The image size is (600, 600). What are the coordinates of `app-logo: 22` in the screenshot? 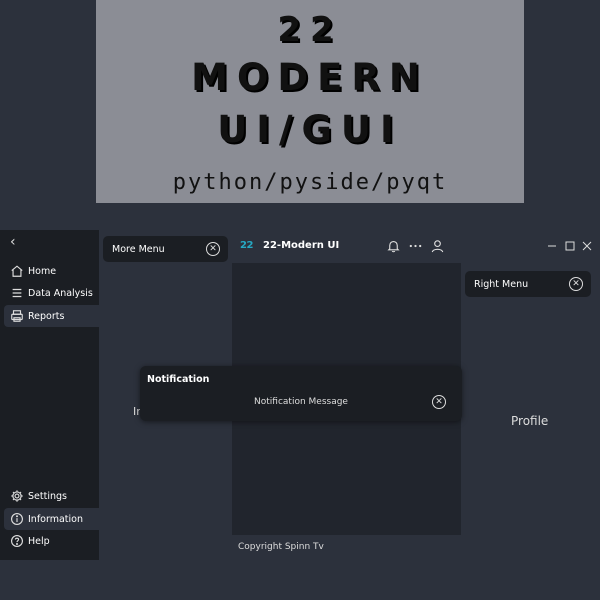 It's located at (246, 245).